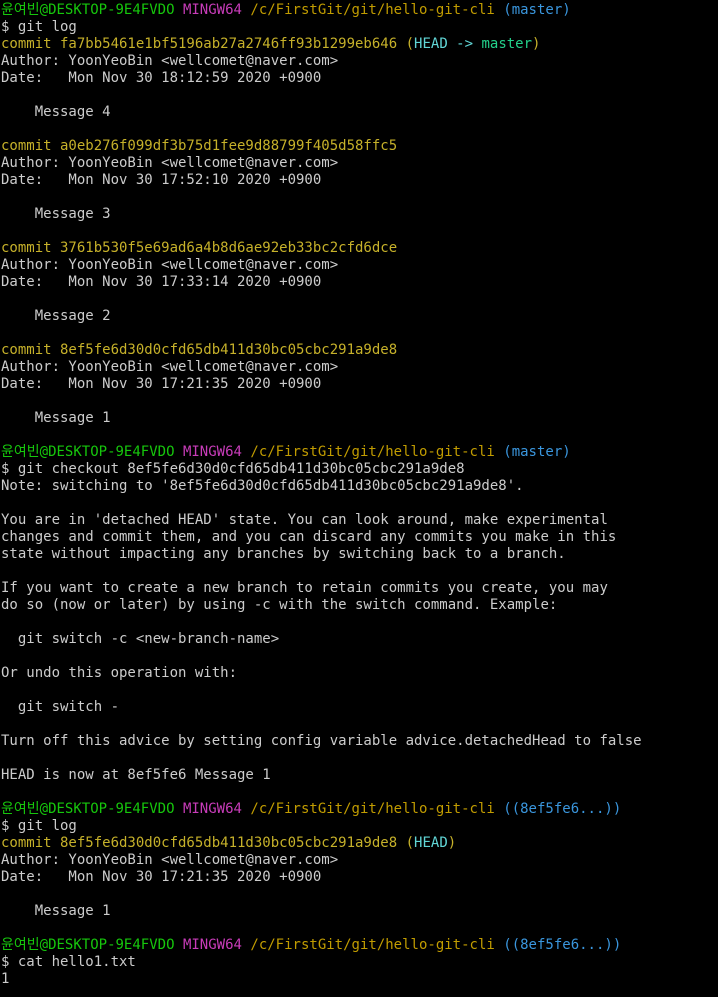 Image resolution: width=718 pixels, height=997 pixels. What do you see at coordinates (161, 78) in the screenshot?
I see `commit-date: Date: Mon Nov 30 18:12:59 2020 +0900` at bounding box center [161, 78].